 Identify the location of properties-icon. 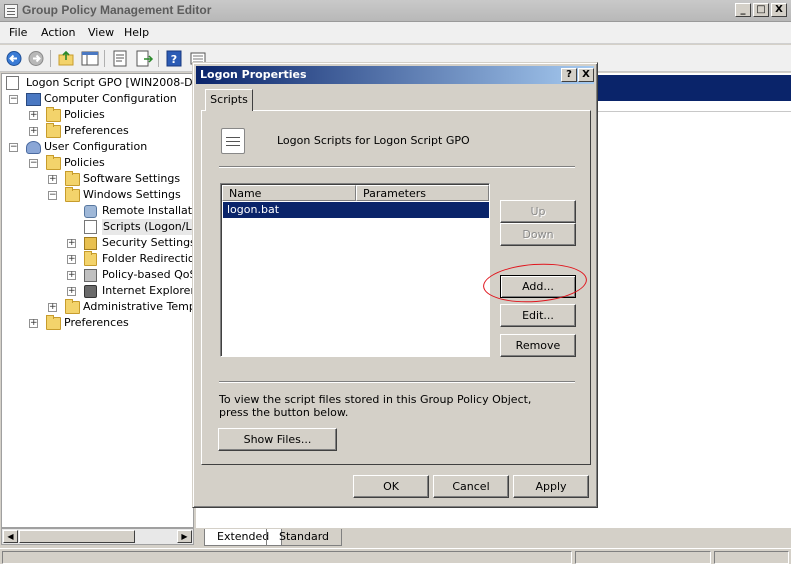
(120, 58).